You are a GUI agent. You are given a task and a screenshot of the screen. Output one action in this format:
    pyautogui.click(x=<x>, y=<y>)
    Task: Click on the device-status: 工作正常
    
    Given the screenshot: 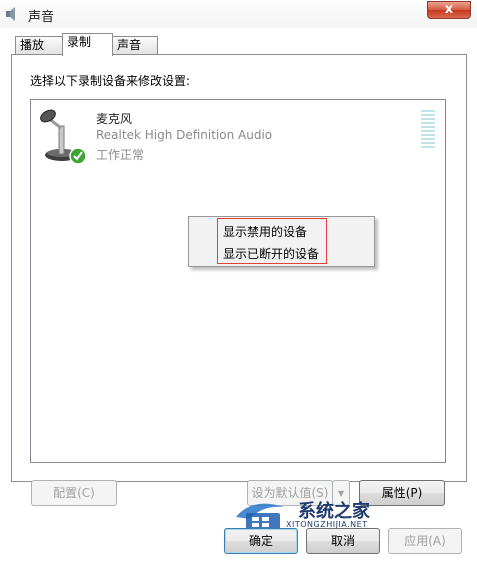 What is the action you would take?
    pyautogui.click(x=120, y=155)
    